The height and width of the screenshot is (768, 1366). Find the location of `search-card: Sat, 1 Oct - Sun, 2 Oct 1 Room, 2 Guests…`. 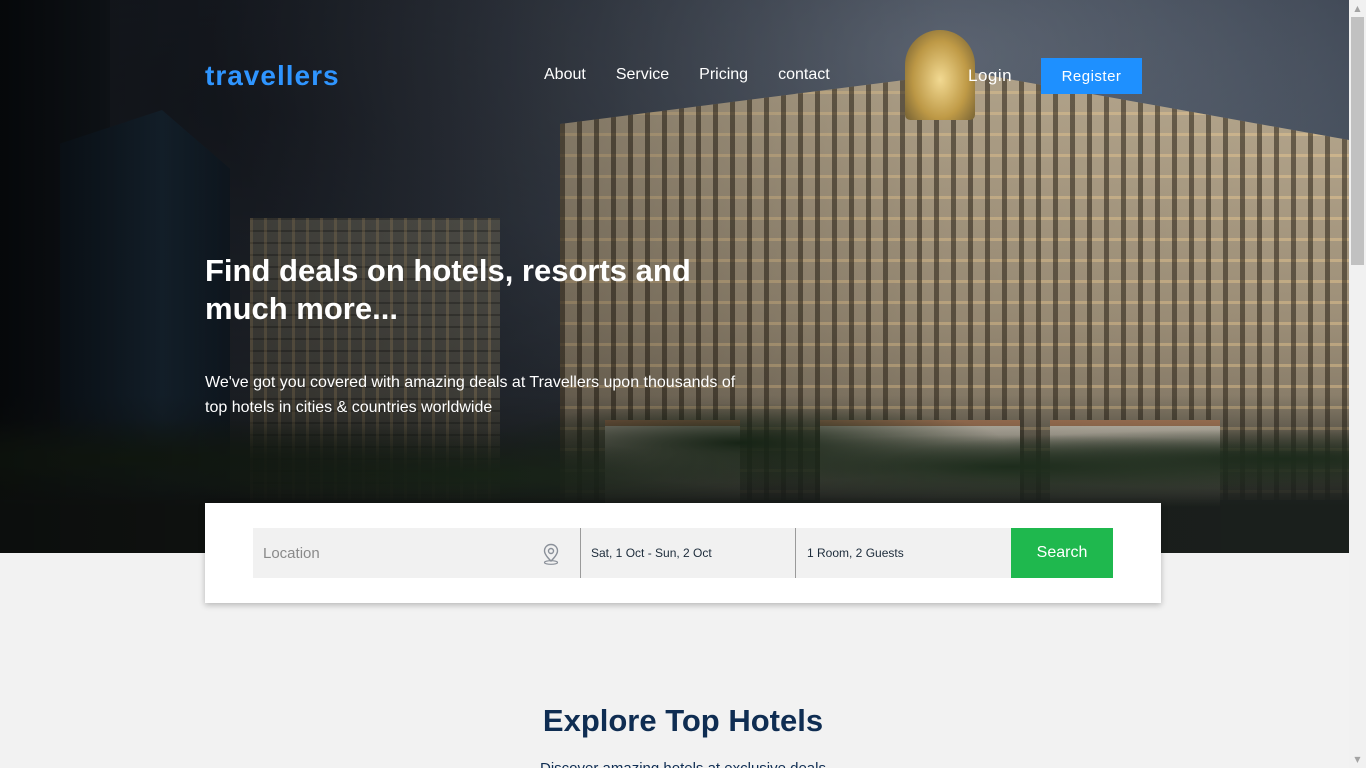

search-card: Sat, 1 Oct - Sun, 2 Oct 1 Room, 2 Guests… is located at coordinates (683, 553).